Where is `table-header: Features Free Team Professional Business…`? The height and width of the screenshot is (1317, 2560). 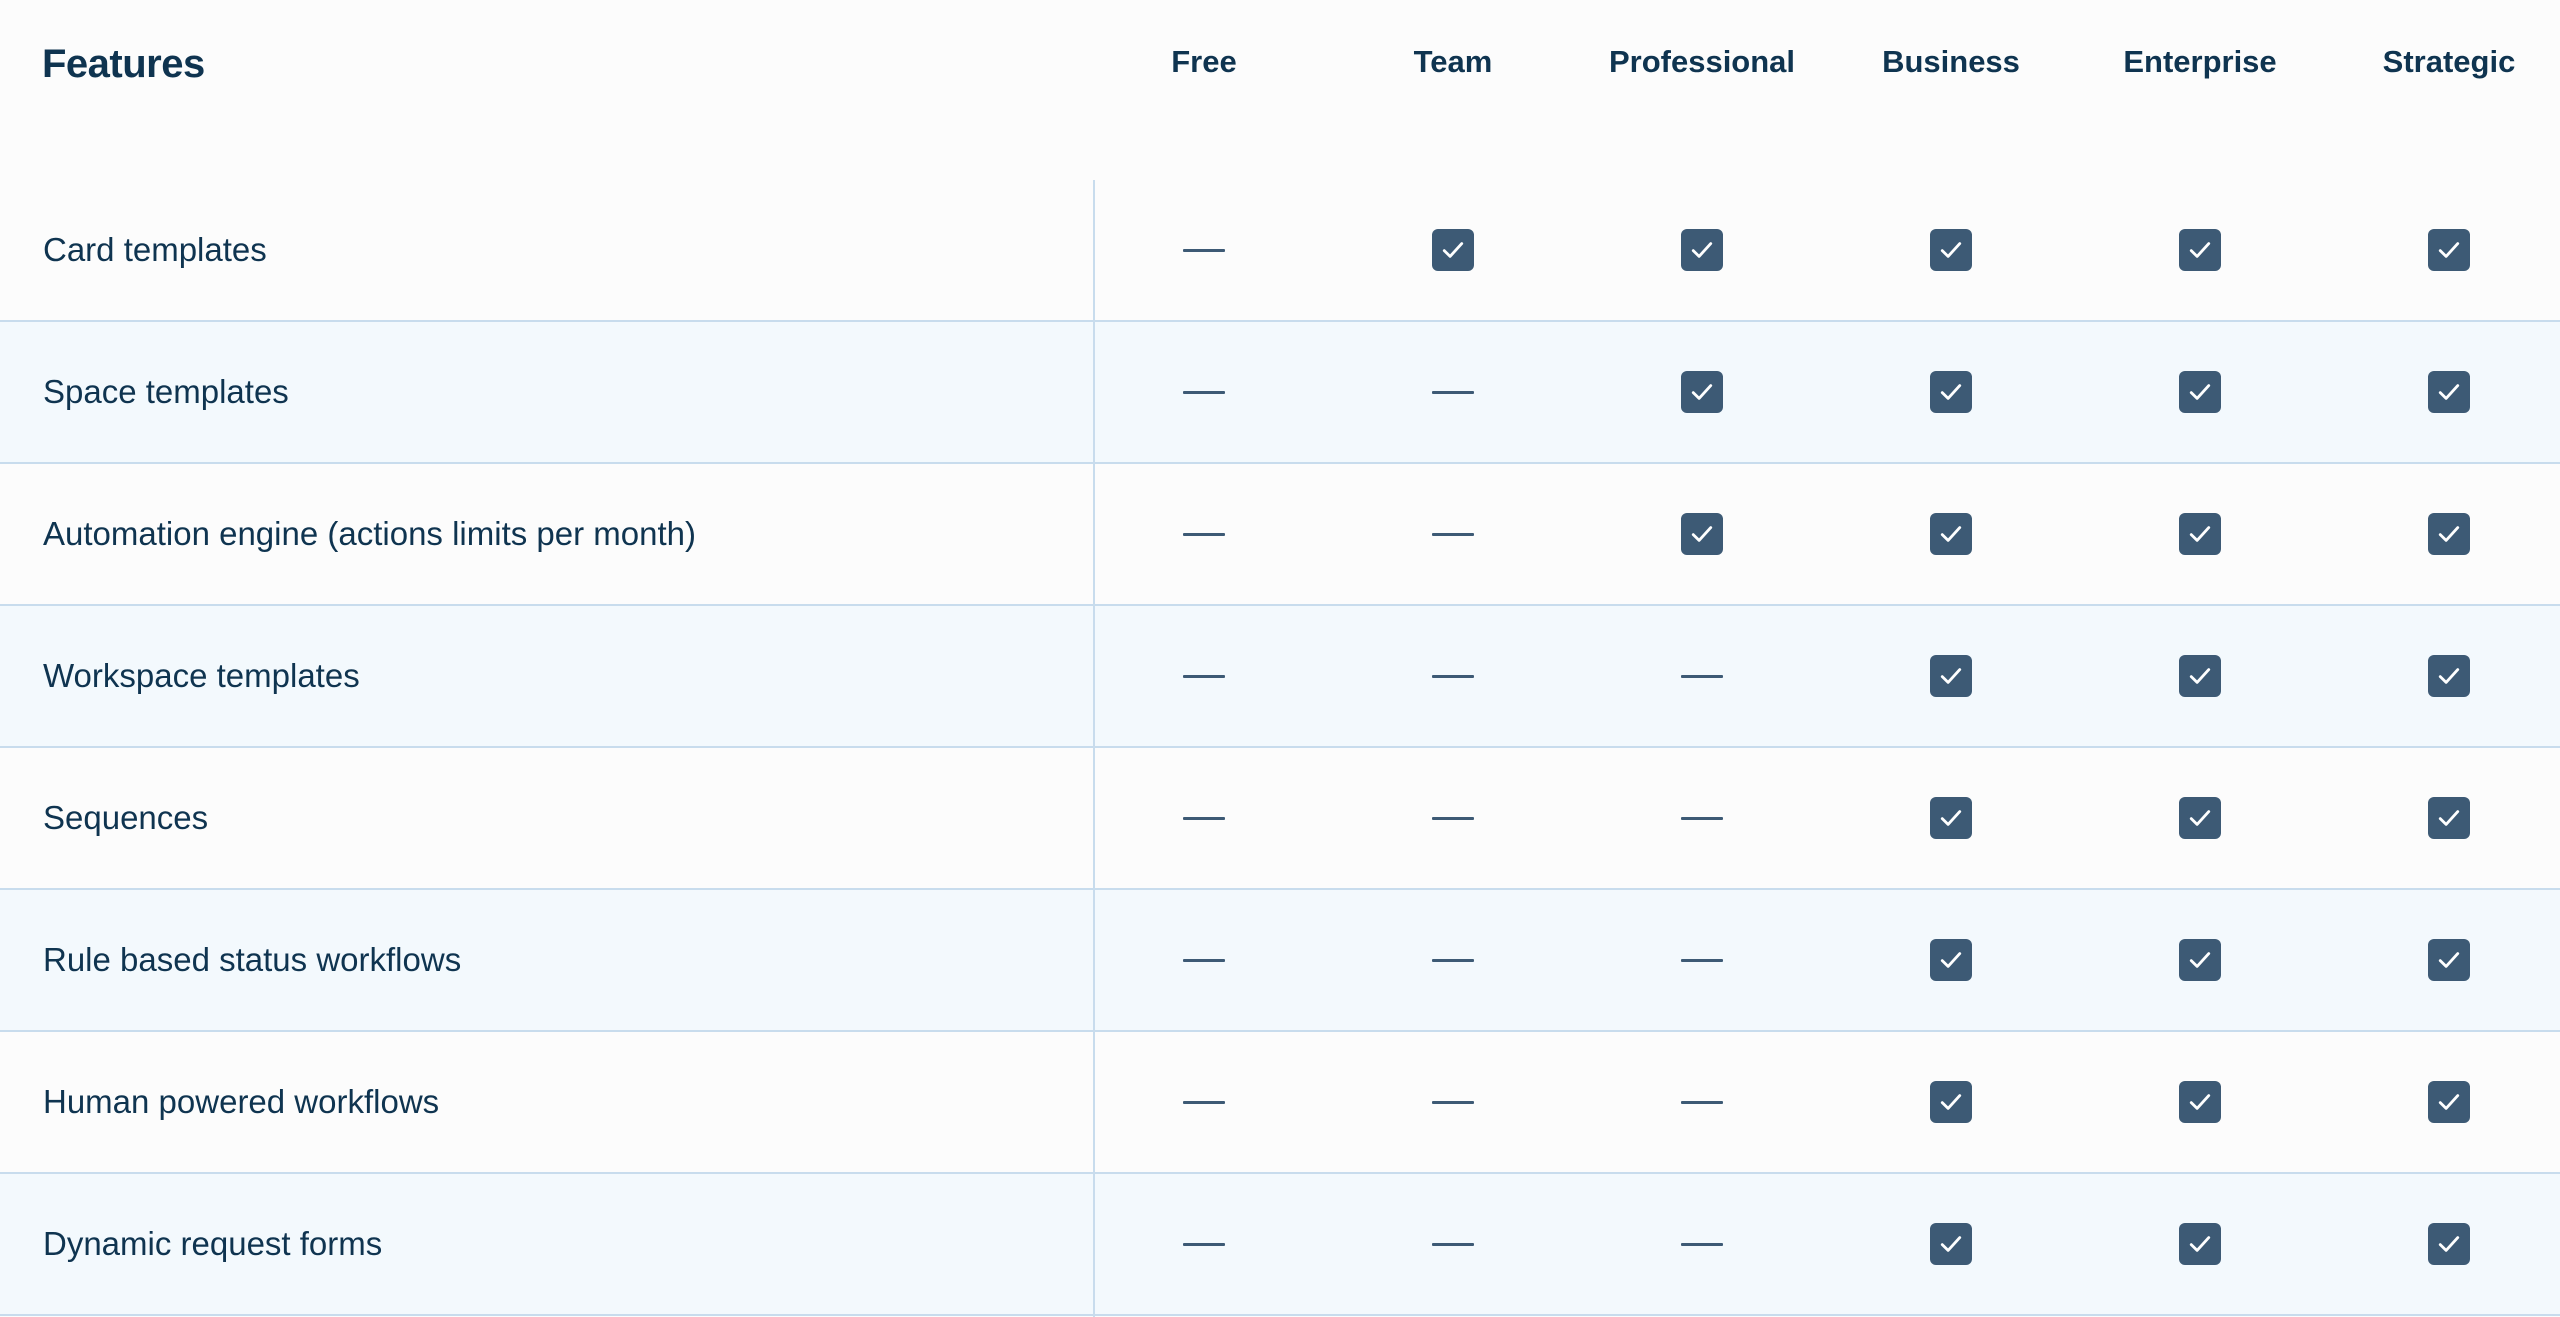
table-header: Features Free Team Professional Business… is located at coordinates (1280, 90).